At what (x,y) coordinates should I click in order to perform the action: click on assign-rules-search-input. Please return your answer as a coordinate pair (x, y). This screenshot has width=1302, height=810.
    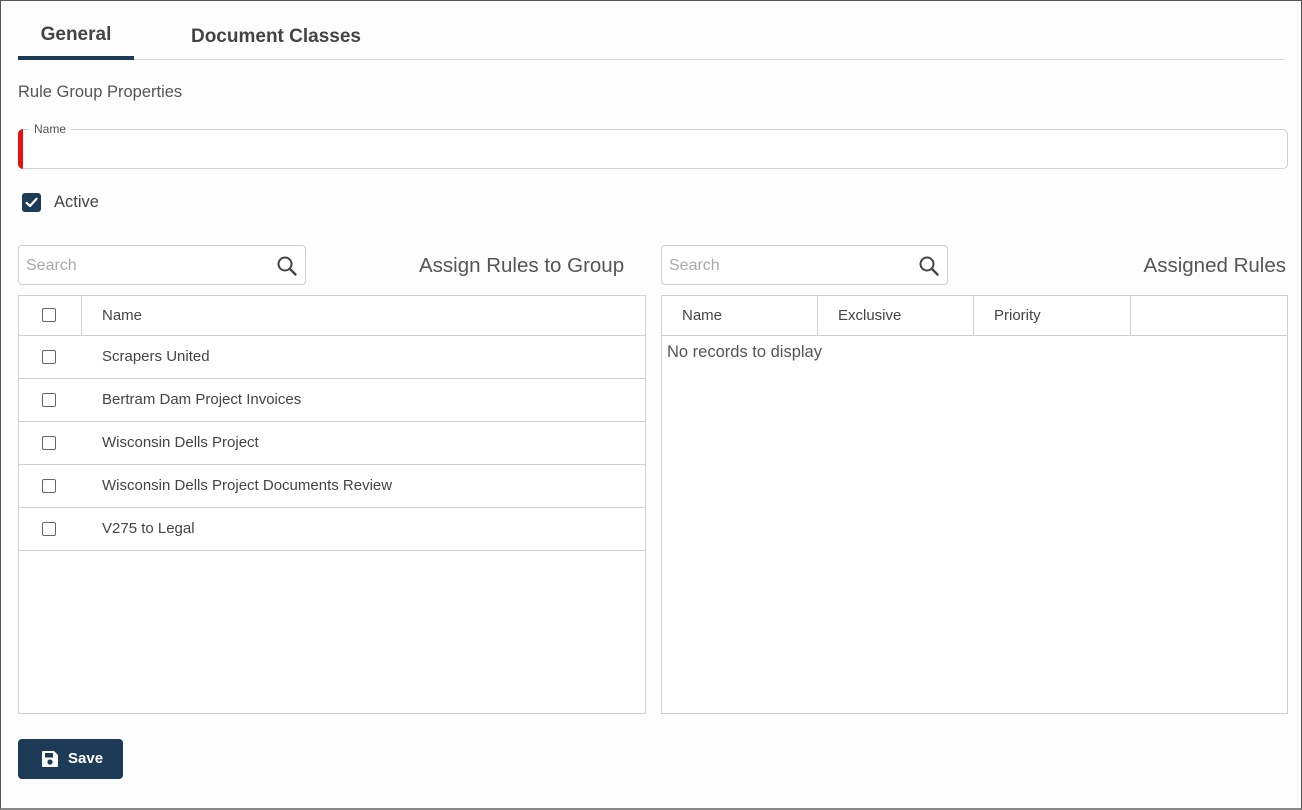
    Looking at the image, I should click on (146, 266).